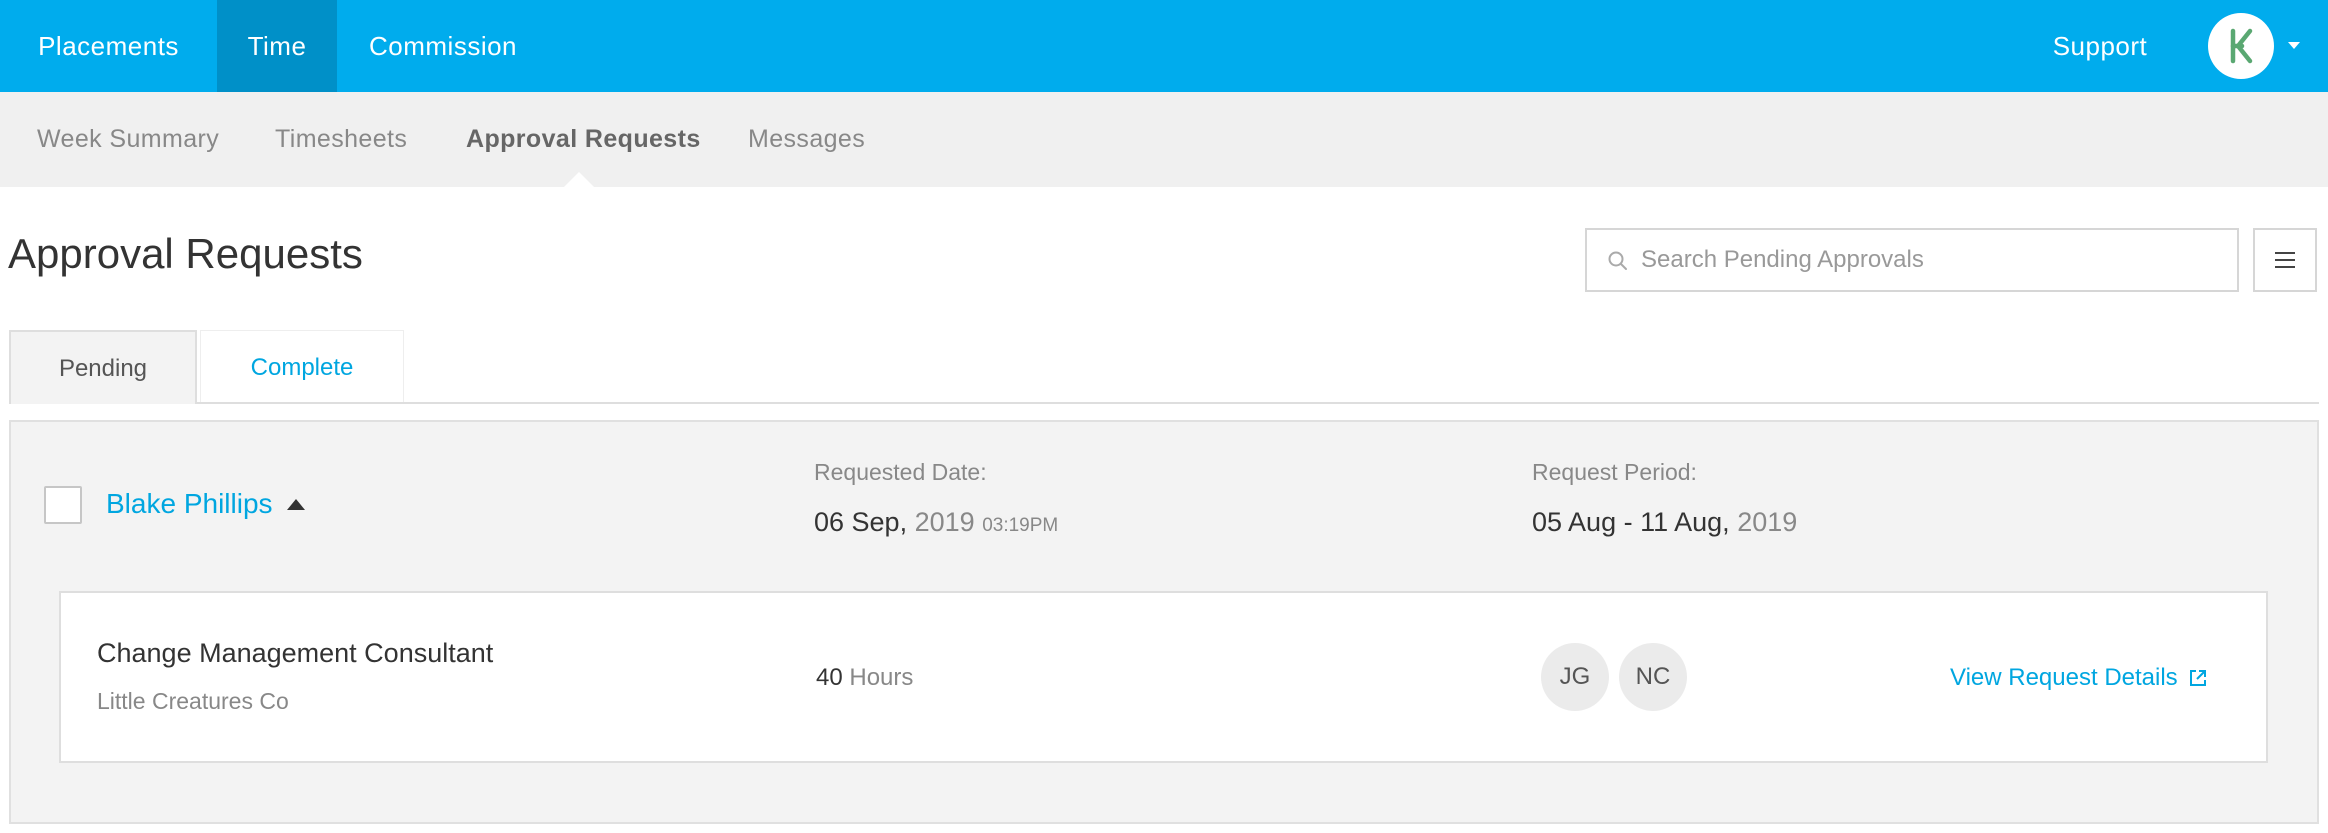 The image size is (2328, 833). Describe the element at coordinates (2294, 45) in the screenshot. I see `chevron-down-icon` at that location.